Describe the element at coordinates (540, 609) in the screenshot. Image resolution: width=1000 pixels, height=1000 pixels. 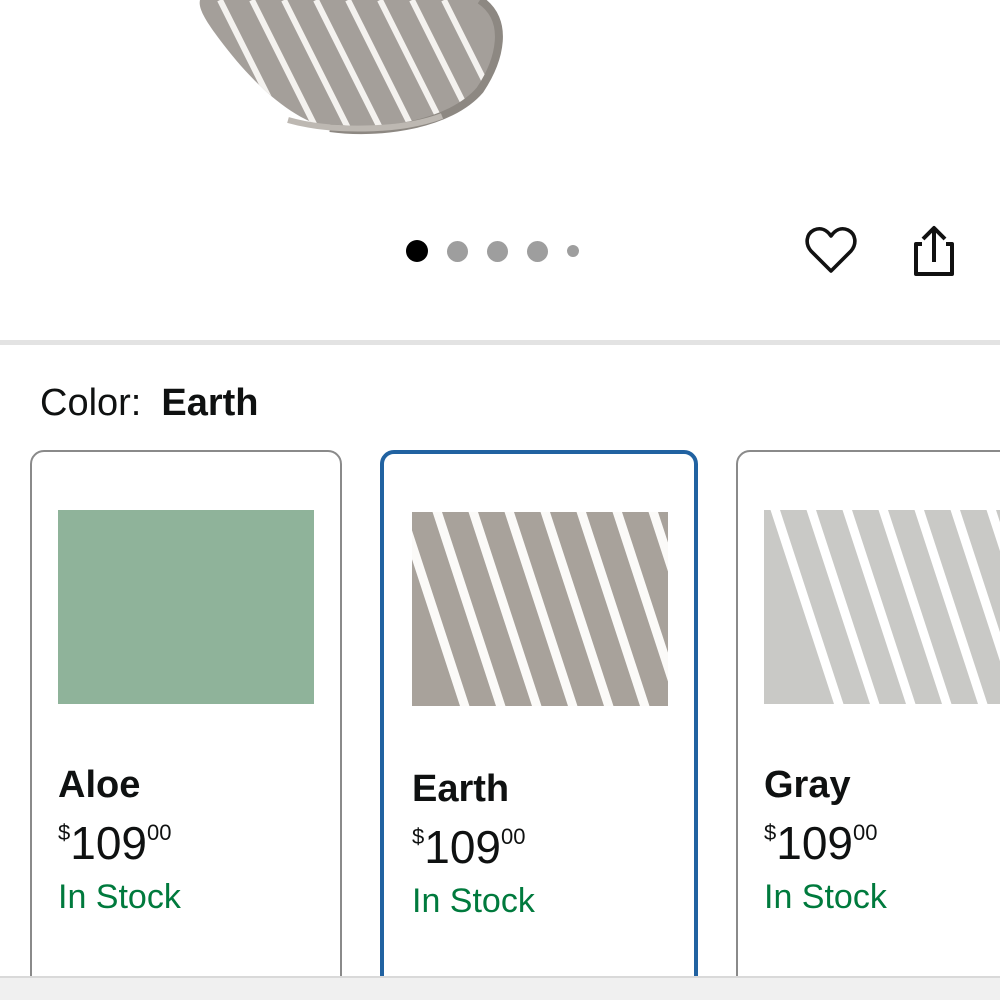
I see `swatch-image-earth` at that location.